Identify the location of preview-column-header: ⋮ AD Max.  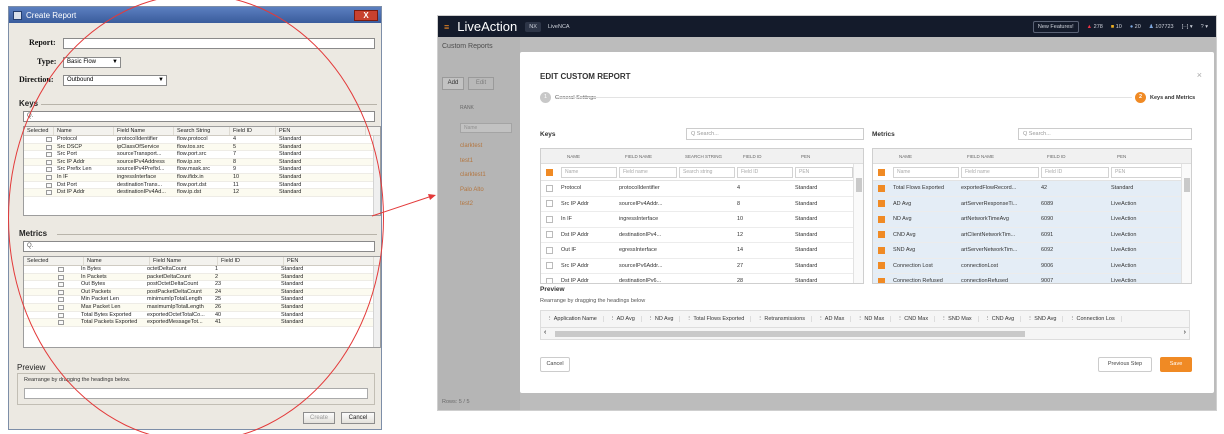
(832, 319).